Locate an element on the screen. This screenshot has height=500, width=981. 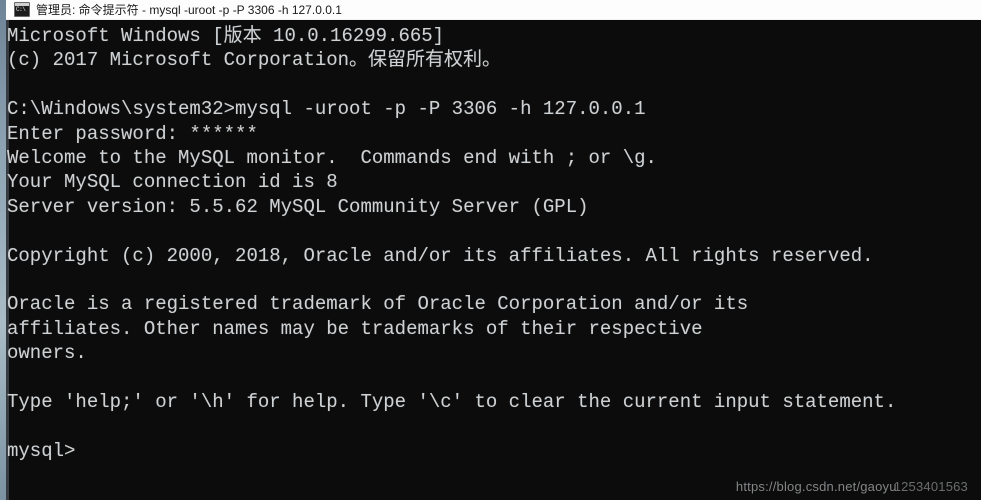
console-line: (c) 2017 Microsoft Corporation。保留所有权利。 is located at coordinates (254, 60).